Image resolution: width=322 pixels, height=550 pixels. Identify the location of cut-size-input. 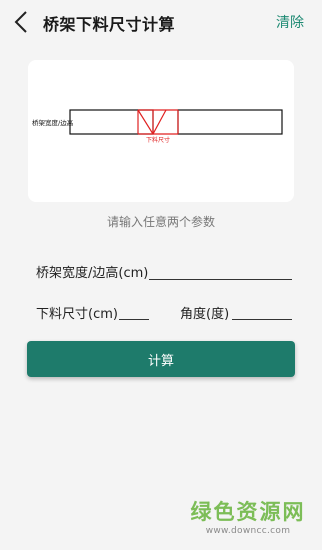
(134, 310).